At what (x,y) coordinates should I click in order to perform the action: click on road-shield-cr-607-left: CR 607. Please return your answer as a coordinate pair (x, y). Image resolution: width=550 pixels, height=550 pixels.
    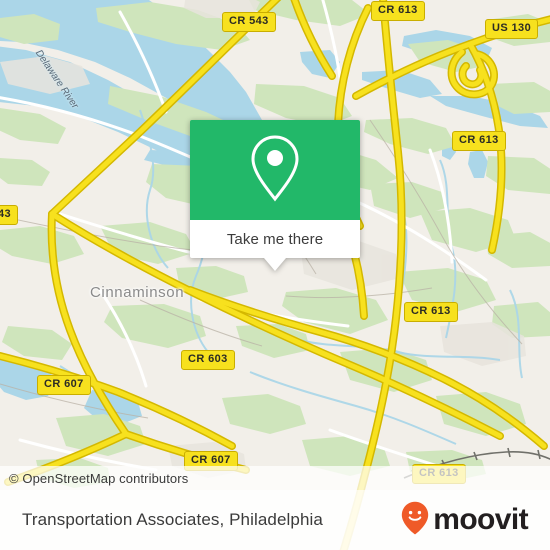
    Looking at the image, I should click on (64, 385).